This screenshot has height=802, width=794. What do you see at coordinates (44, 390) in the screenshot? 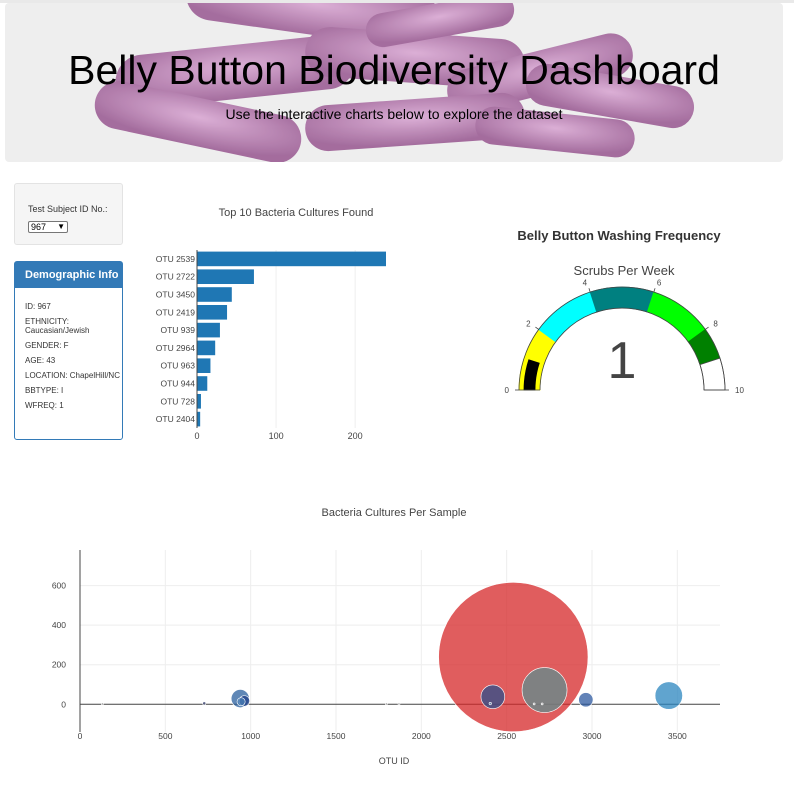
I see `metadata-bbtype: BBTYPE: I` at bounding box center [44, 390].